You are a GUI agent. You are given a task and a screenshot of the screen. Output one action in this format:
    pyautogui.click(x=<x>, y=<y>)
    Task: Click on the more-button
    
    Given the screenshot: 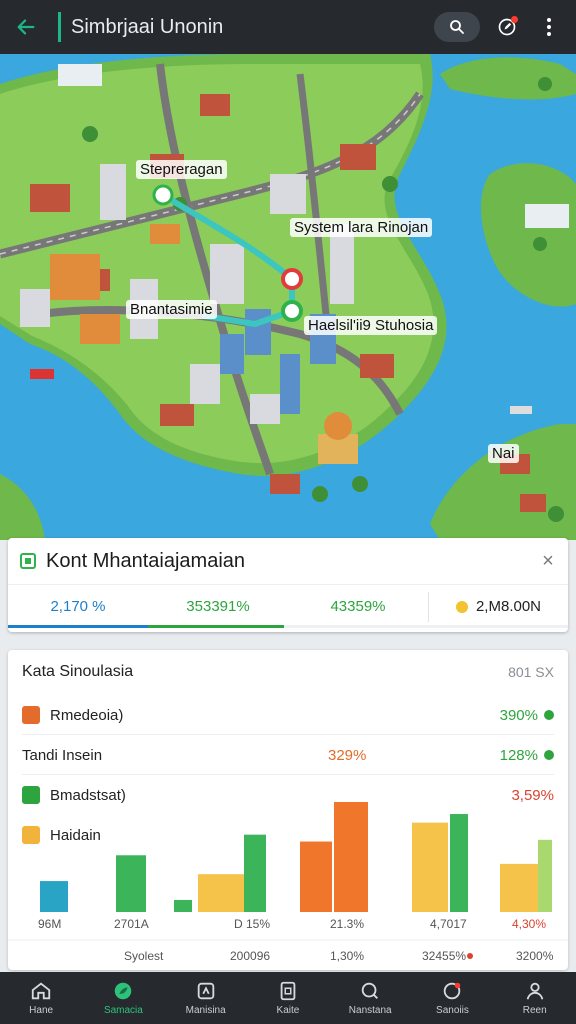 What is the action you would take?
    pyautogui.click(x=549, y=27)
    